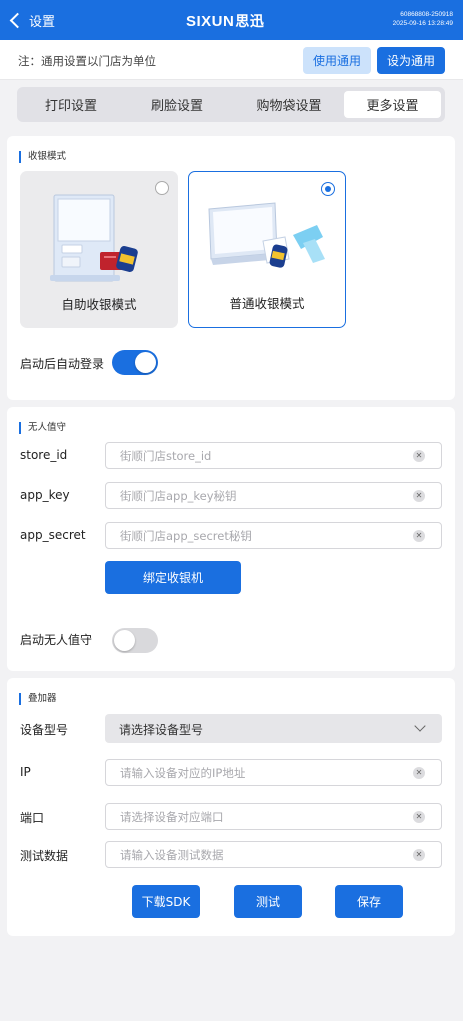 The width and height of the screenshot is (463, 1021). I want to click on overlay-title: 叠加器, so click(38, 699).